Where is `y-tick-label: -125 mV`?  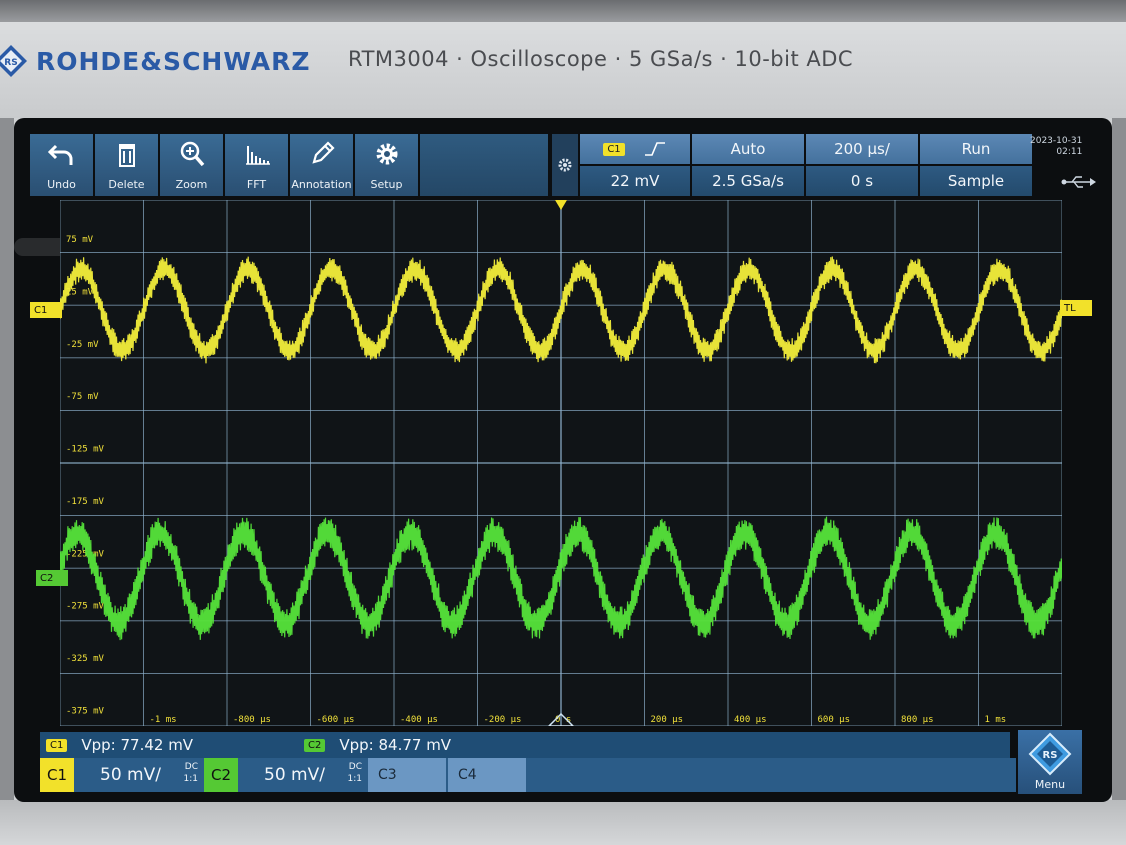
y-tick-label: -125 mV is located at coordinates (85, 450).